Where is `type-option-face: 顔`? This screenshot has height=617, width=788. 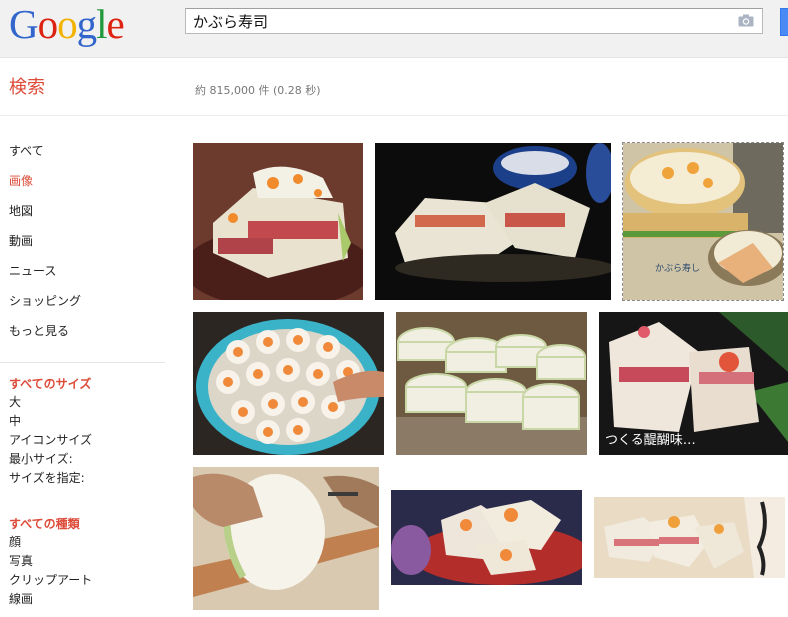
type-option-face: 顔 is located at coordinates (50, 542).